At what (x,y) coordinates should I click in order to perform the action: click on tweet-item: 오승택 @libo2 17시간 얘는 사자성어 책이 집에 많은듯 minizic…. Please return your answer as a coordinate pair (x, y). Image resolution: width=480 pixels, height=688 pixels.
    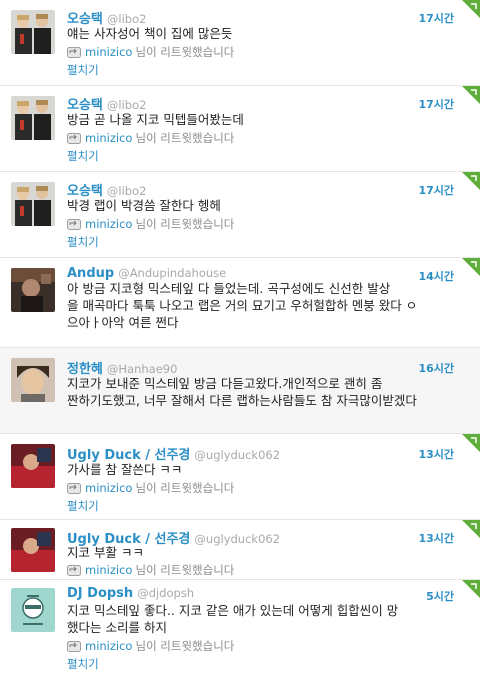
    Looking at the image, I should click on (240, 43).